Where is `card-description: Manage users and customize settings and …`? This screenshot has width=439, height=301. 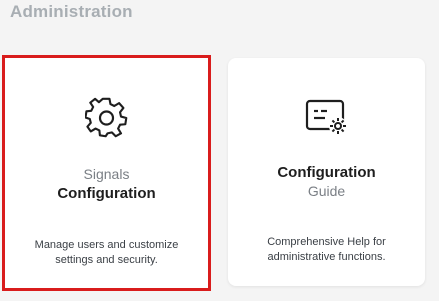
card-description: Manage users and customize settings and … is located at coordinates (106, 252).